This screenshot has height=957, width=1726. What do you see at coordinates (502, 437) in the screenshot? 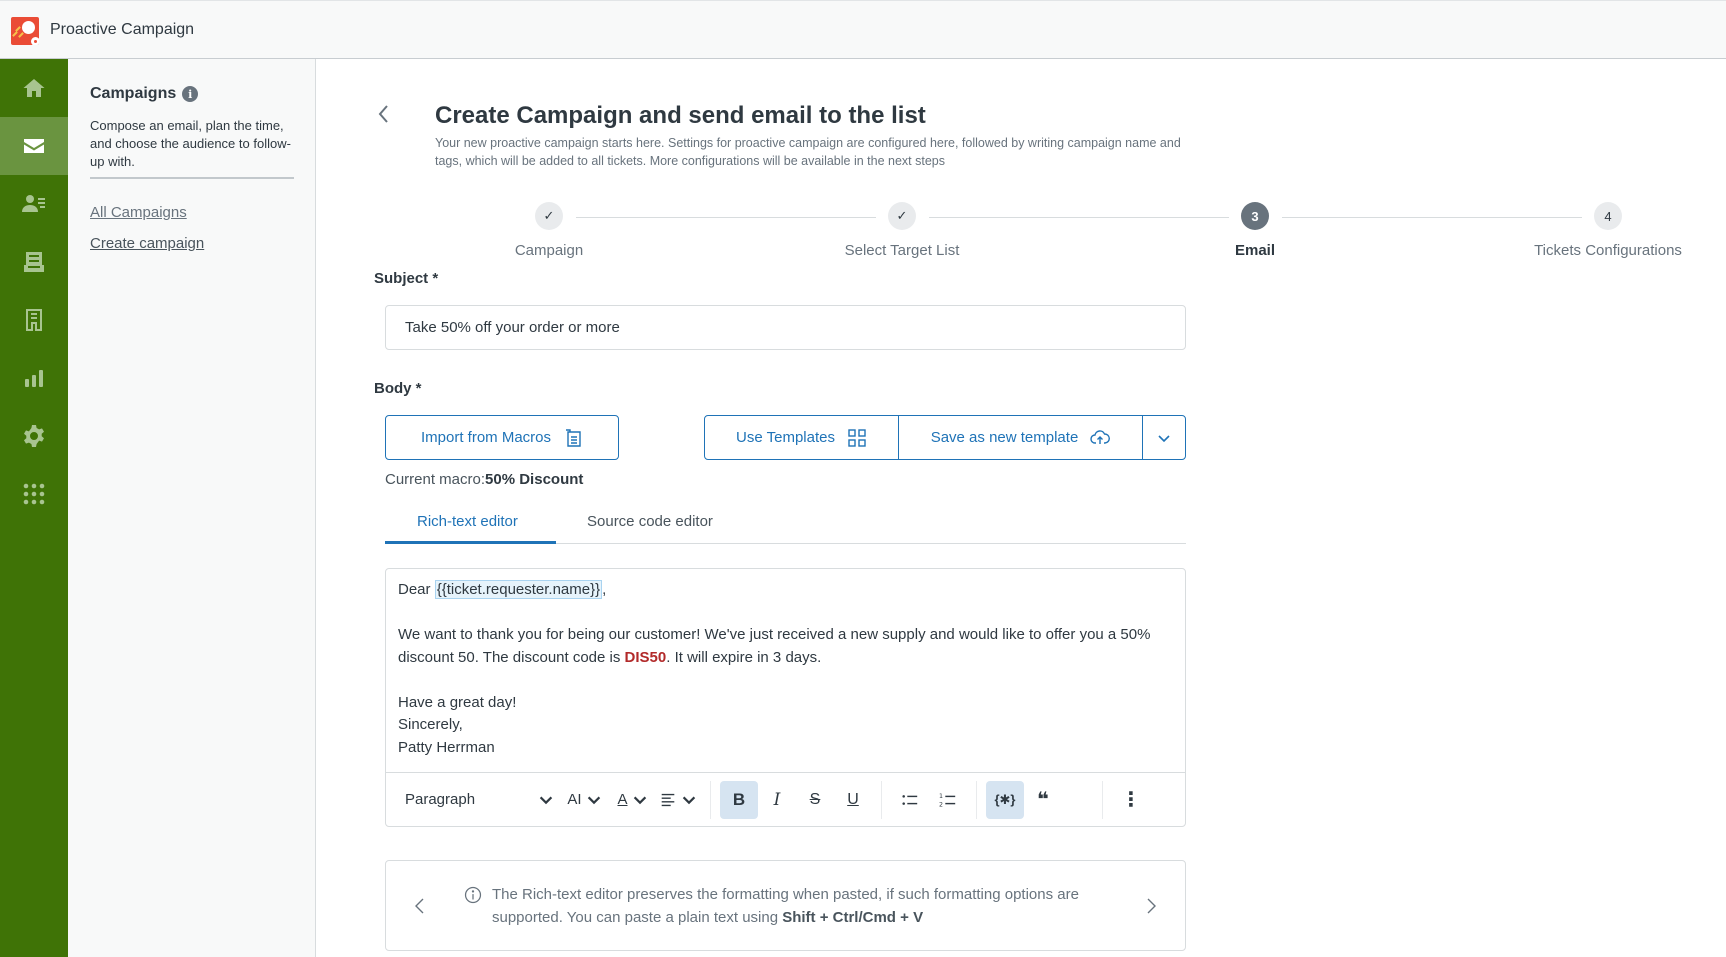
I see `import-from-macros-button: Import from Macros` at bounding box center [502, 437].